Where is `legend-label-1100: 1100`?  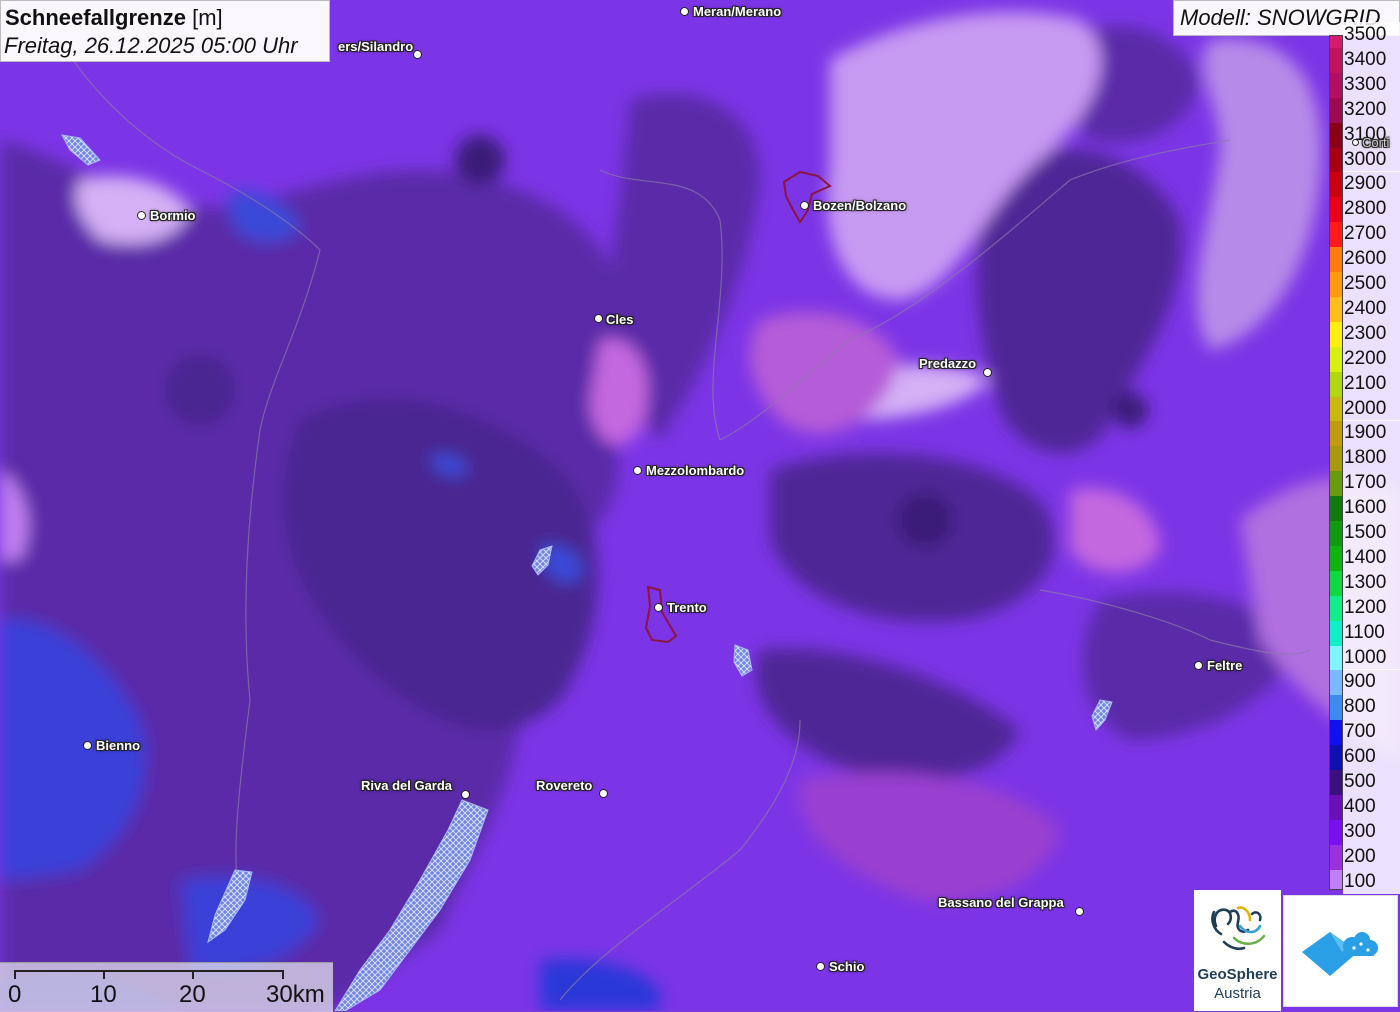
legend-label-1100: 1100 is located at coordinates (1371, 632).